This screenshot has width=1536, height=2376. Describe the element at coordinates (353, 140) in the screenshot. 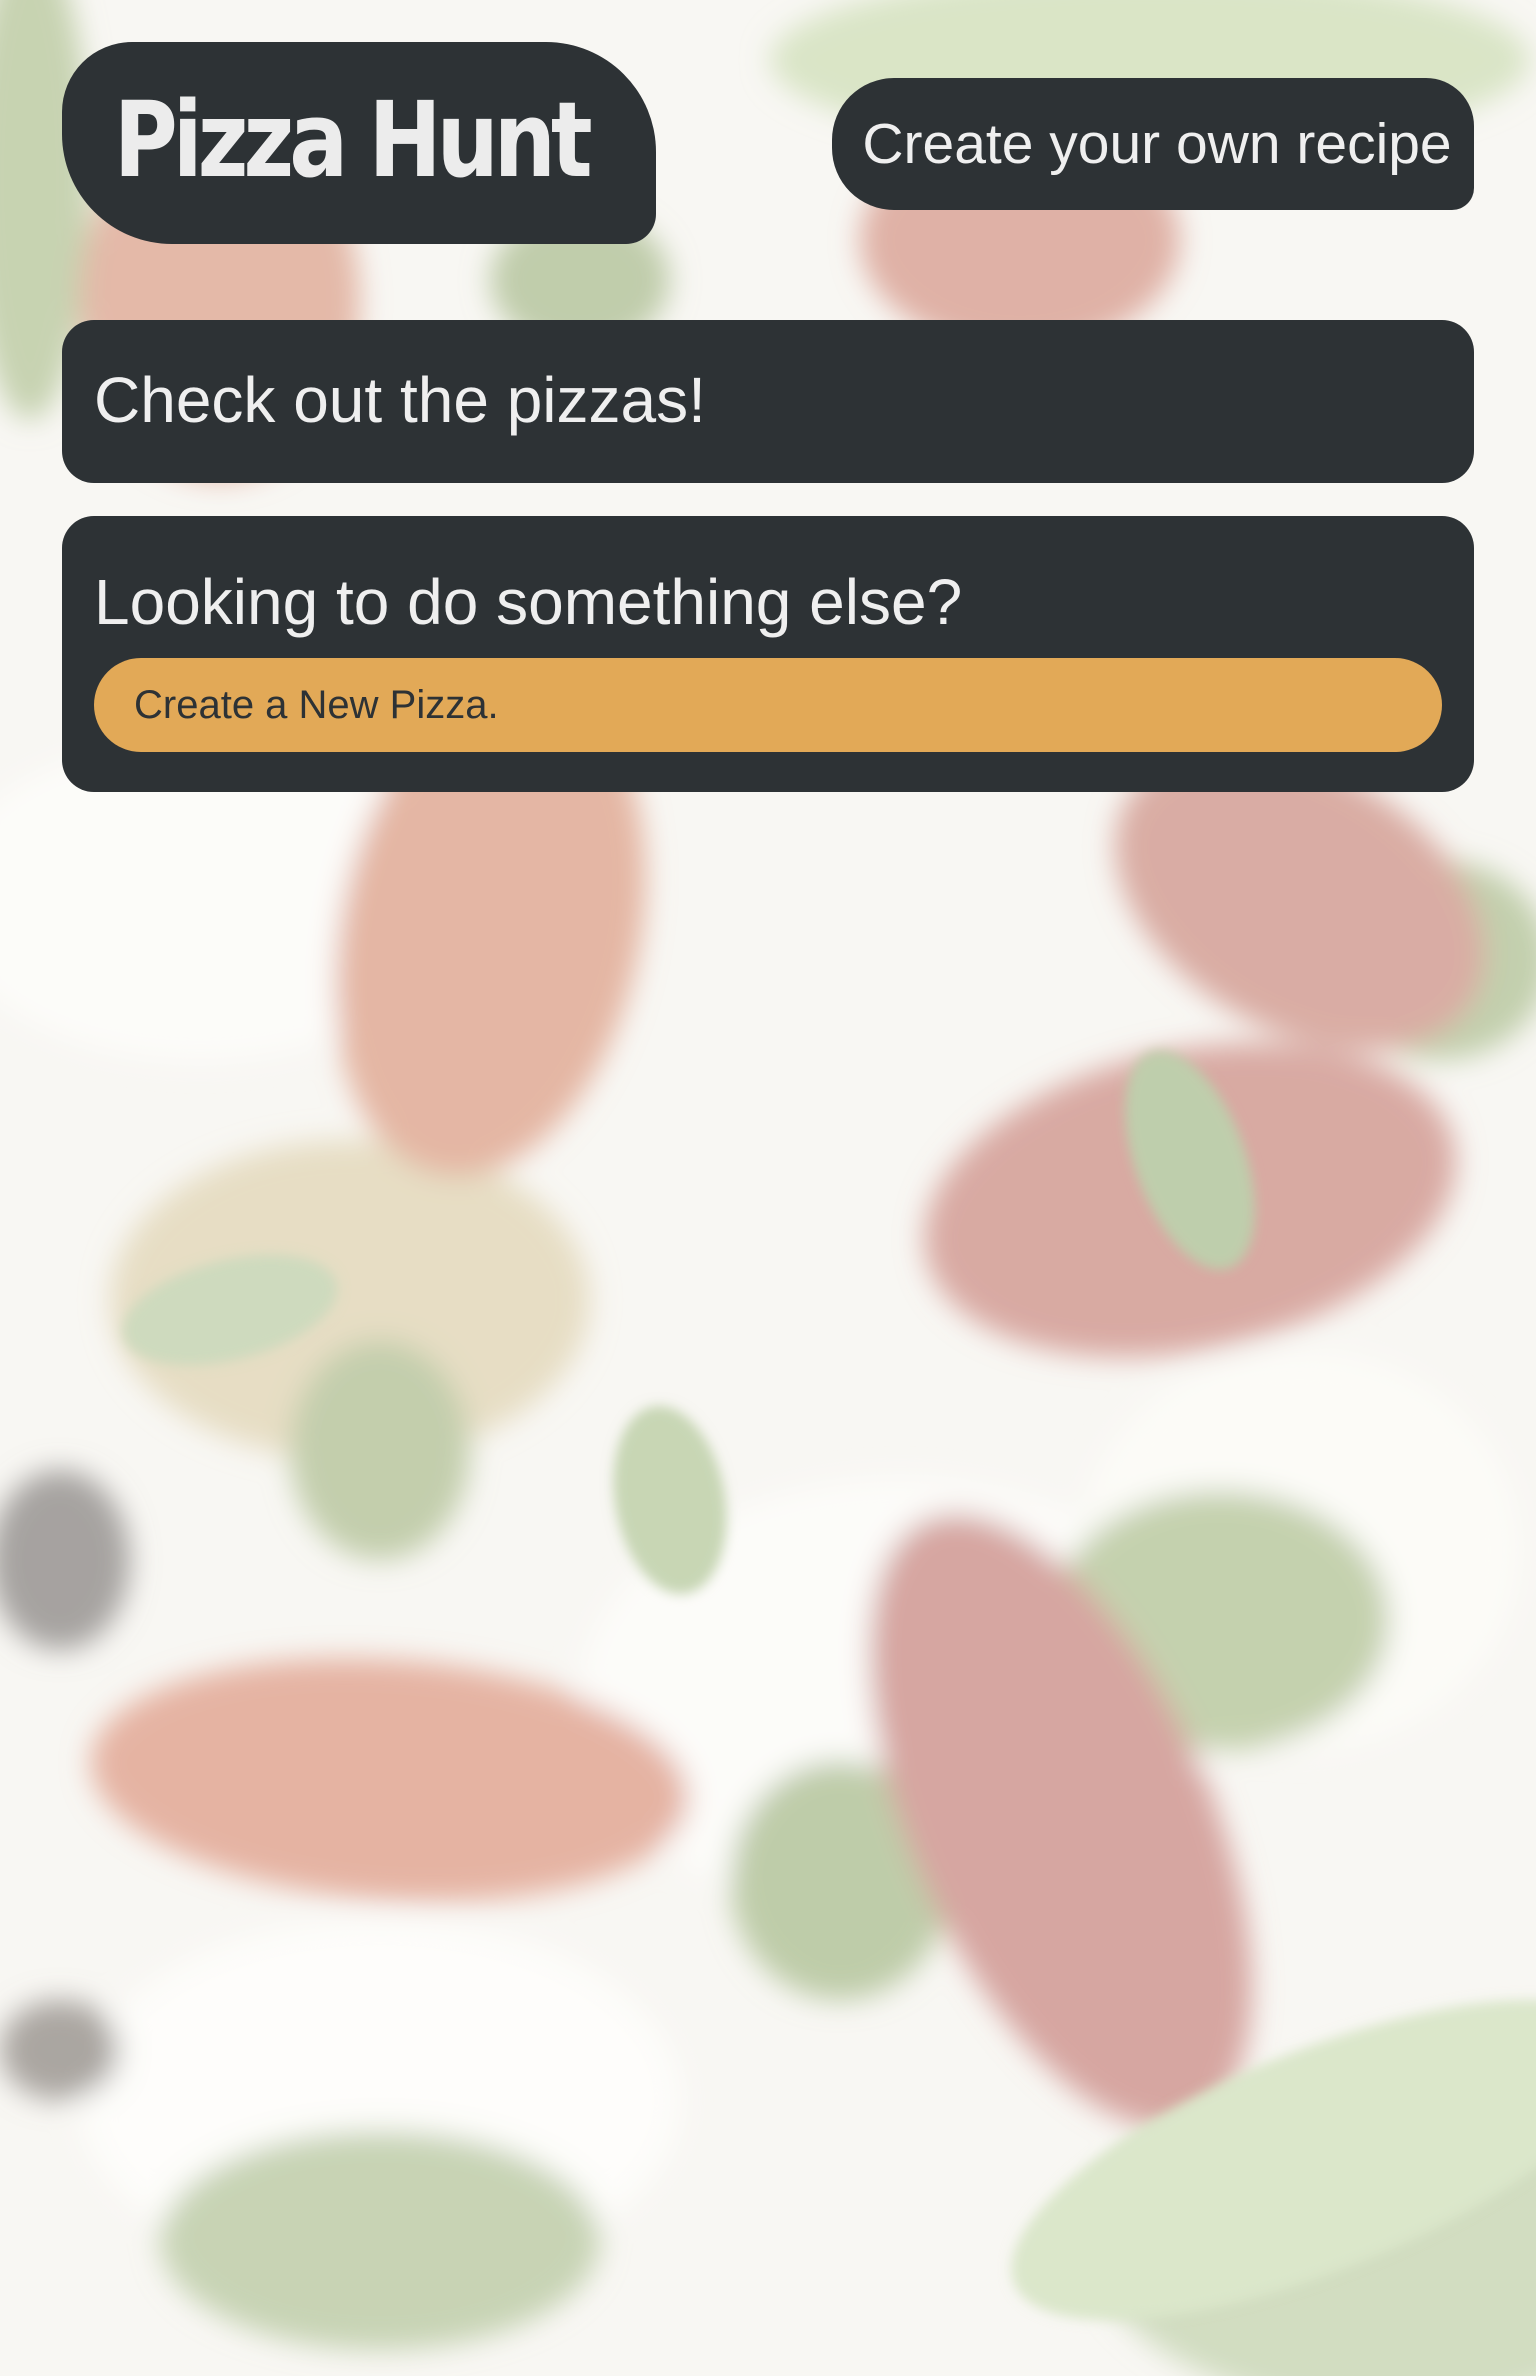

I see `logo-text: Pizza Hunt` at that location.